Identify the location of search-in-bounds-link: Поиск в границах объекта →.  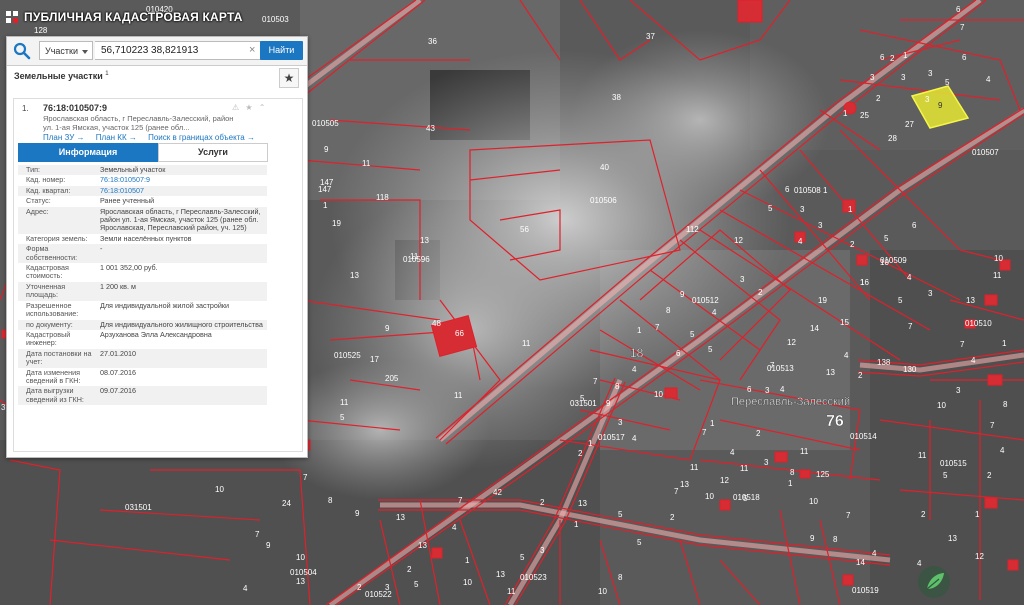
(201, 137).